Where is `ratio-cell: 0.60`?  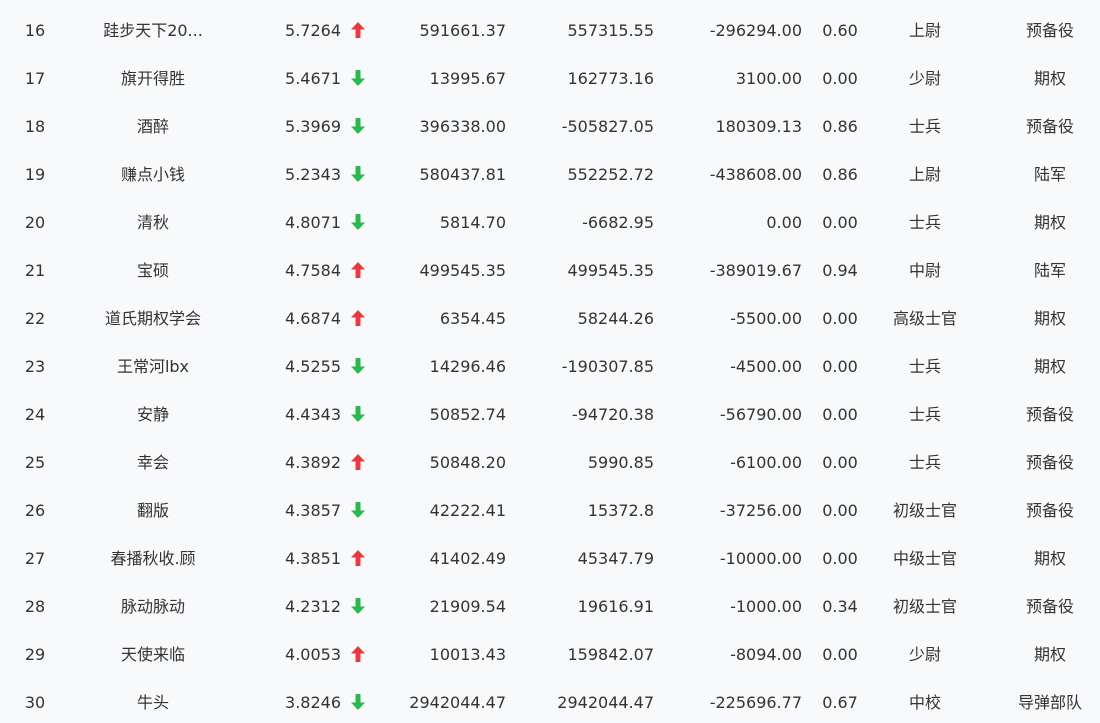 ratio-cell: 0.60 is located at coordinates (840, 30).